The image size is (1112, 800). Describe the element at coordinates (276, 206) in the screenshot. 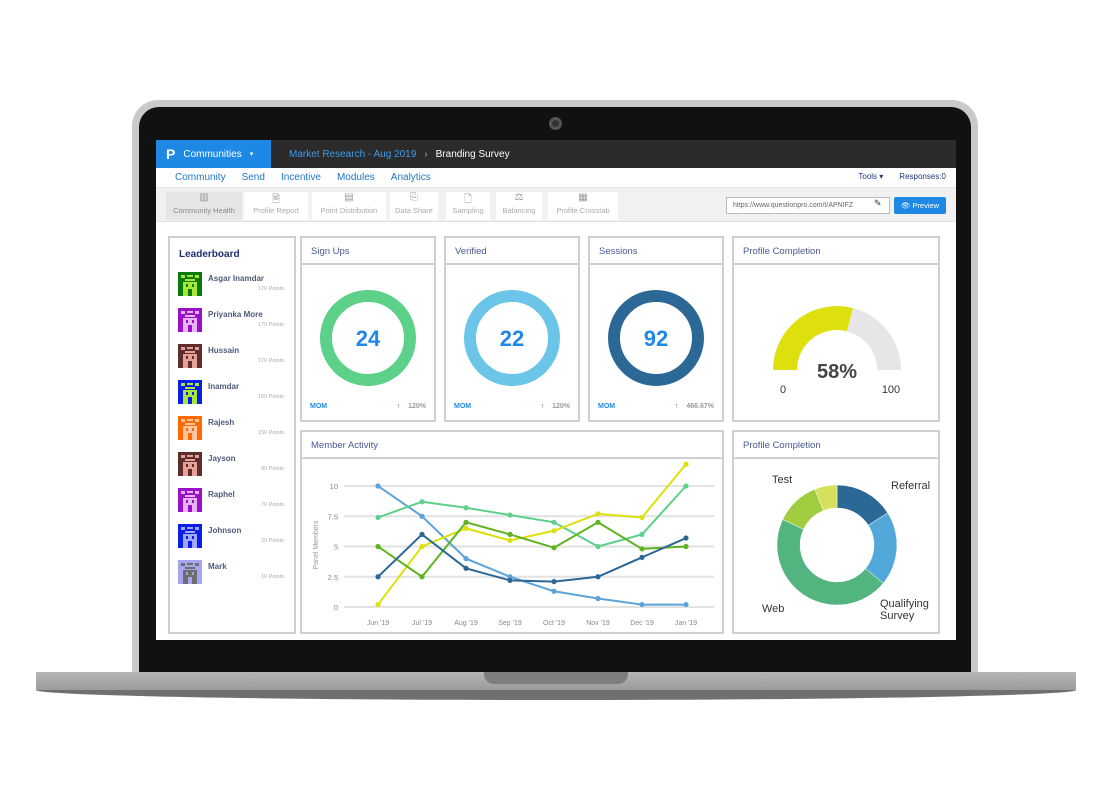

I see `toolbar-profile-report: 🗎 Profile Report` at that location.